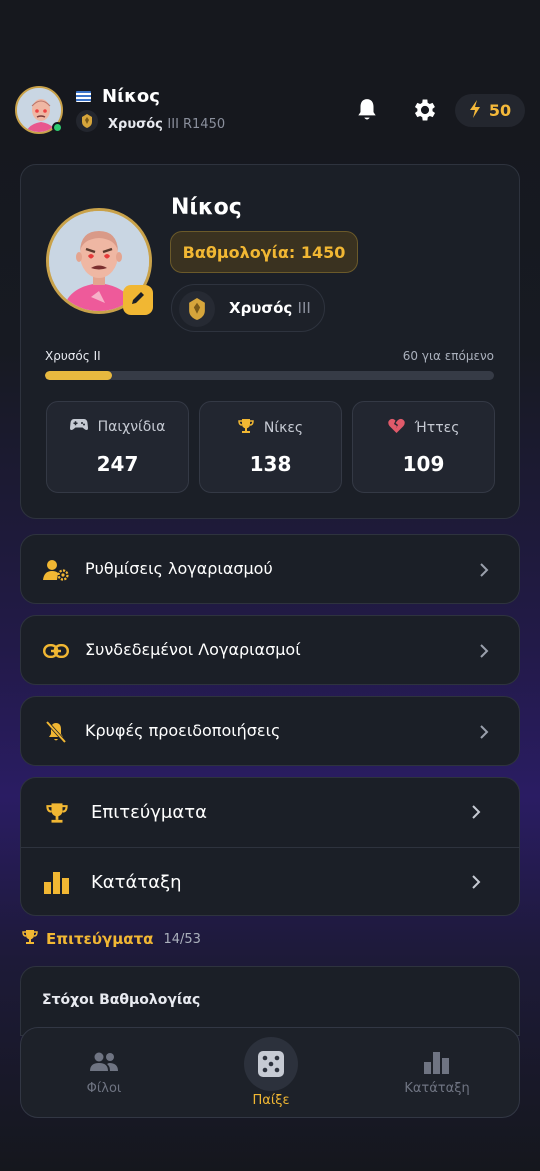 The image size is (540, 1171). I want to click on achievements-count: 14/53, so click(182, 939).